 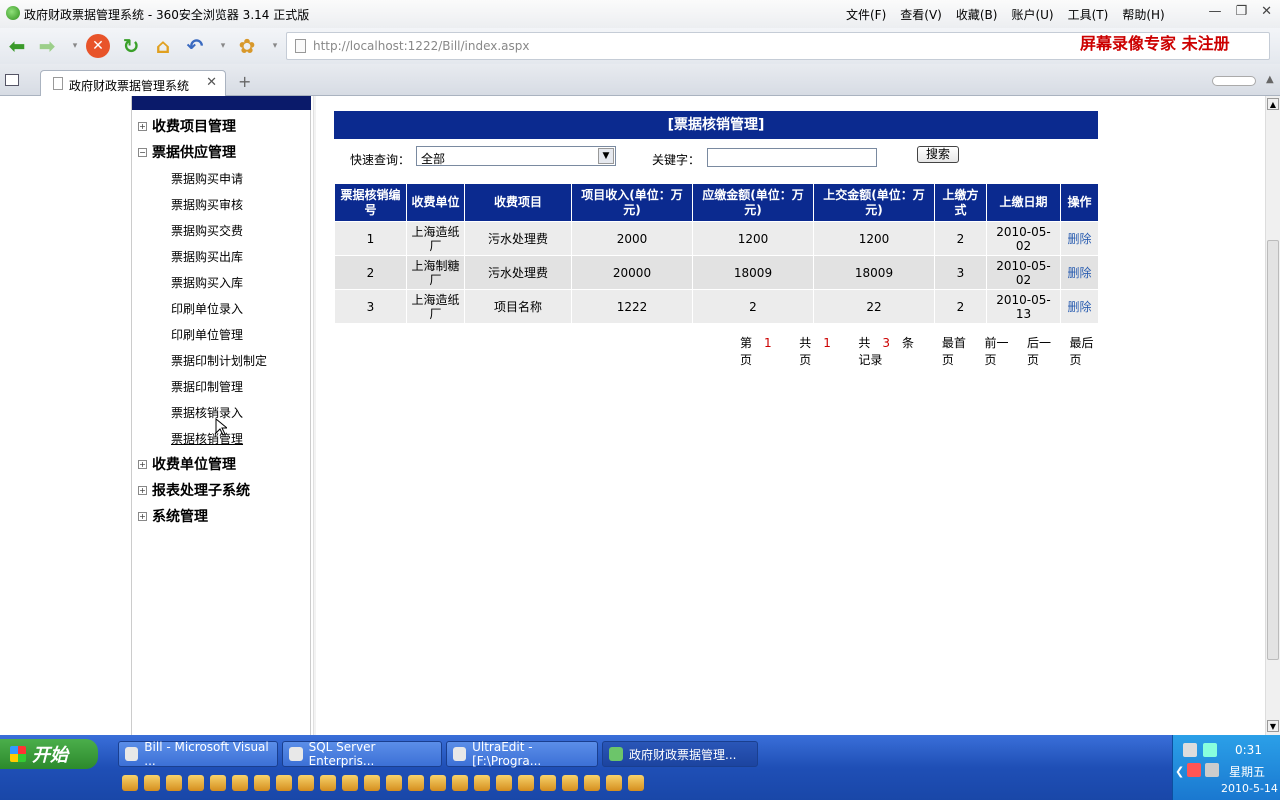 I want to click on nav-item-printer-entry: 印刷单位录入, so click(x=207, y=308).